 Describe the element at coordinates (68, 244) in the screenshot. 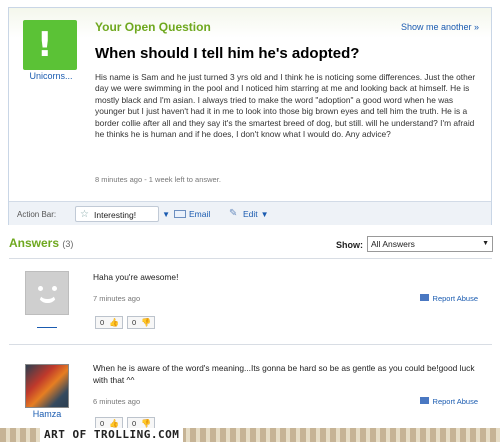

I see `answers-count: (3)` at that location.